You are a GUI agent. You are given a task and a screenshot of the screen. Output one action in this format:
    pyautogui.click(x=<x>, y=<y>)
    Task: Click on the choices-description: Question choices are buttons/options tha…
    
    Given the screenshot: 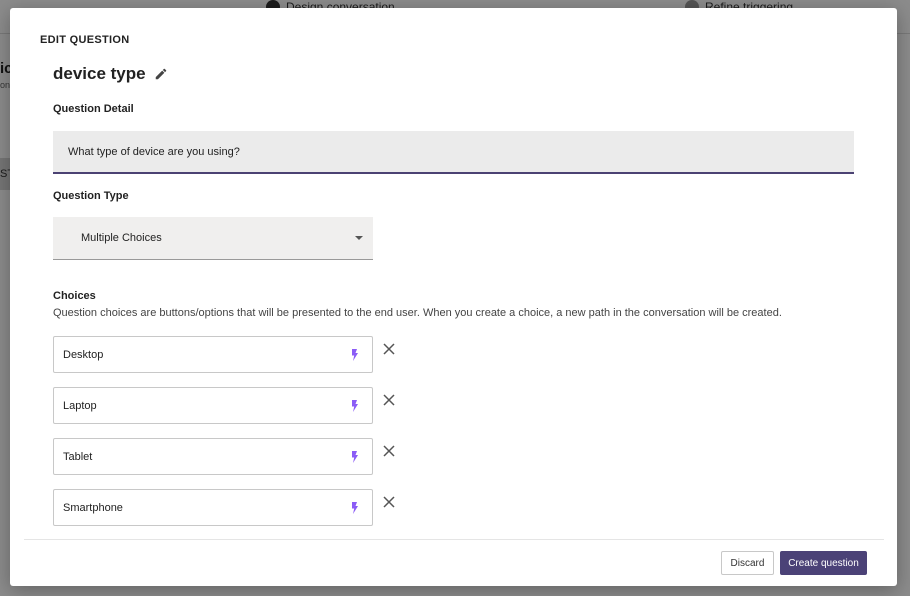 What is the action you would take?
    pyautogui.click(x=417, y=313)
    